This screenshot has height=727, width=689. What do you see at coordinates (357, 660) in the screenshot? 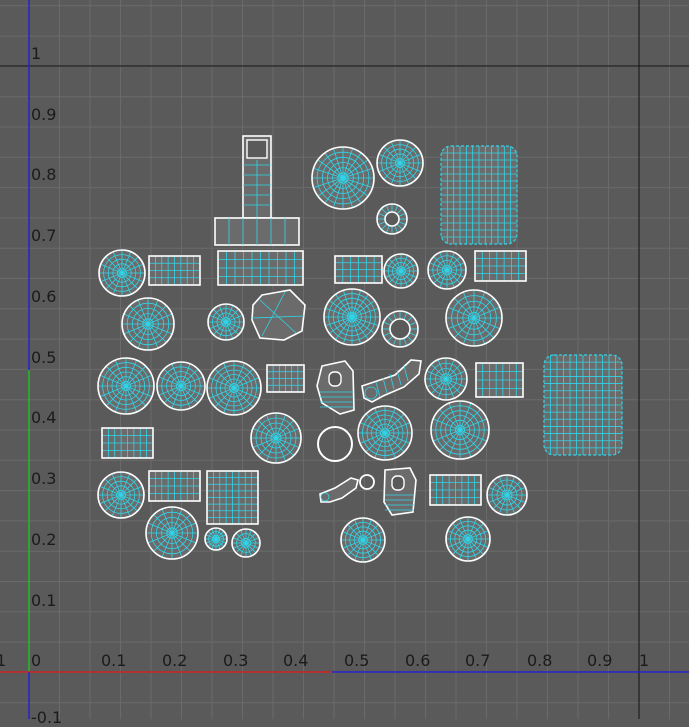
I see `u-axis-label: 0.5` at bounding box center [357, 660].